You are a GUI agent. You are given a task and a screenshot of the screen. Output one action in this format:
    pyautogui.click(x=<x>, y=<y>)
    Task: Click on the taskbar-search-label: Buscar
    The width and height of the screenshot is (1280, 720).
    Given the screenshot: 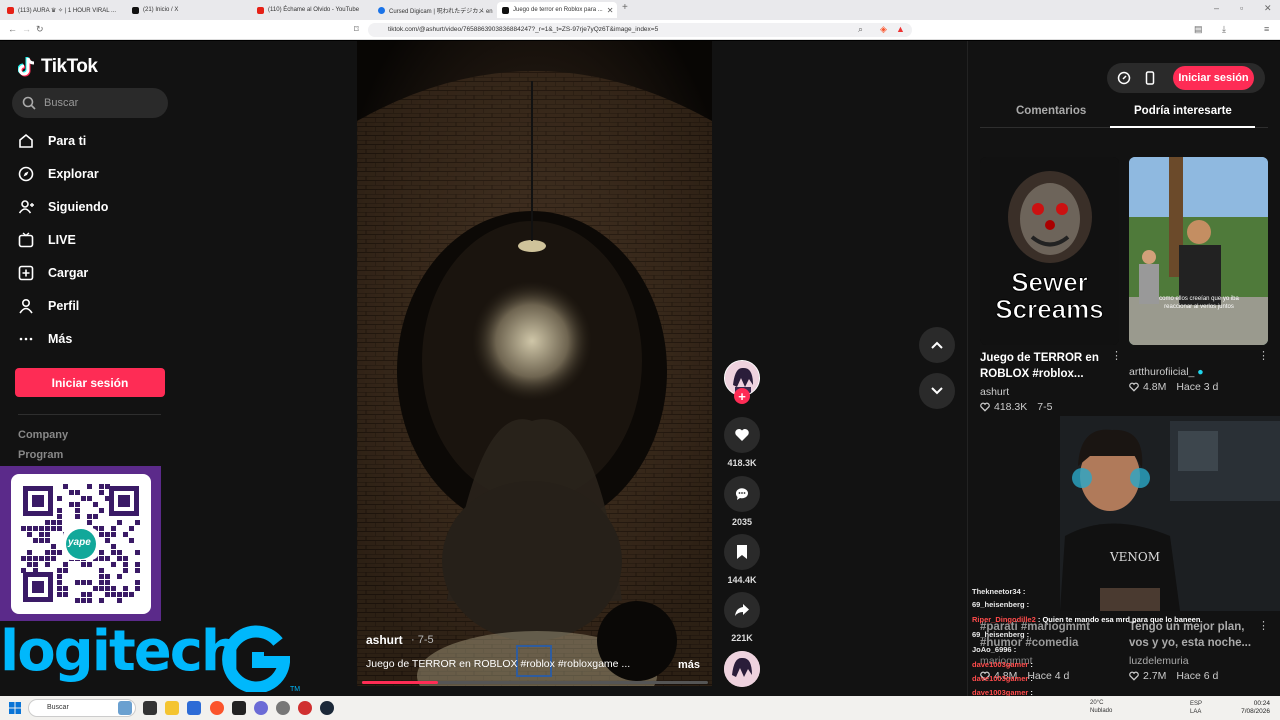 What is the action you would take?
    pyautogui.click(x=58, y=707)
    